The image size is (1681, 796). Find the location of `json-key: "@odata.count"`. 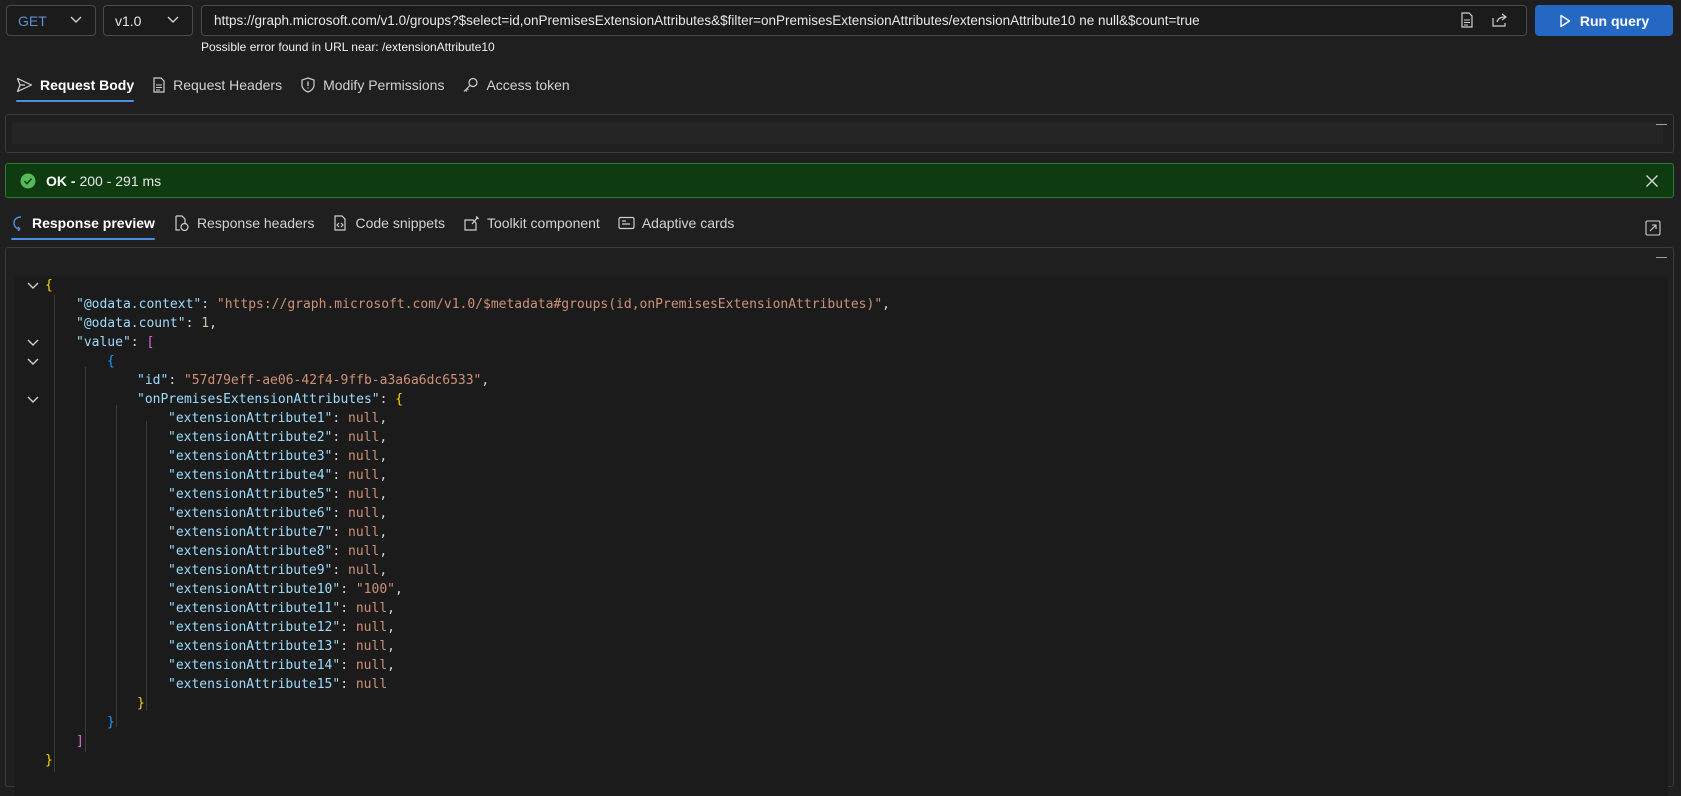

json-key: "@odata.count" is located at coordinates (131, 323).